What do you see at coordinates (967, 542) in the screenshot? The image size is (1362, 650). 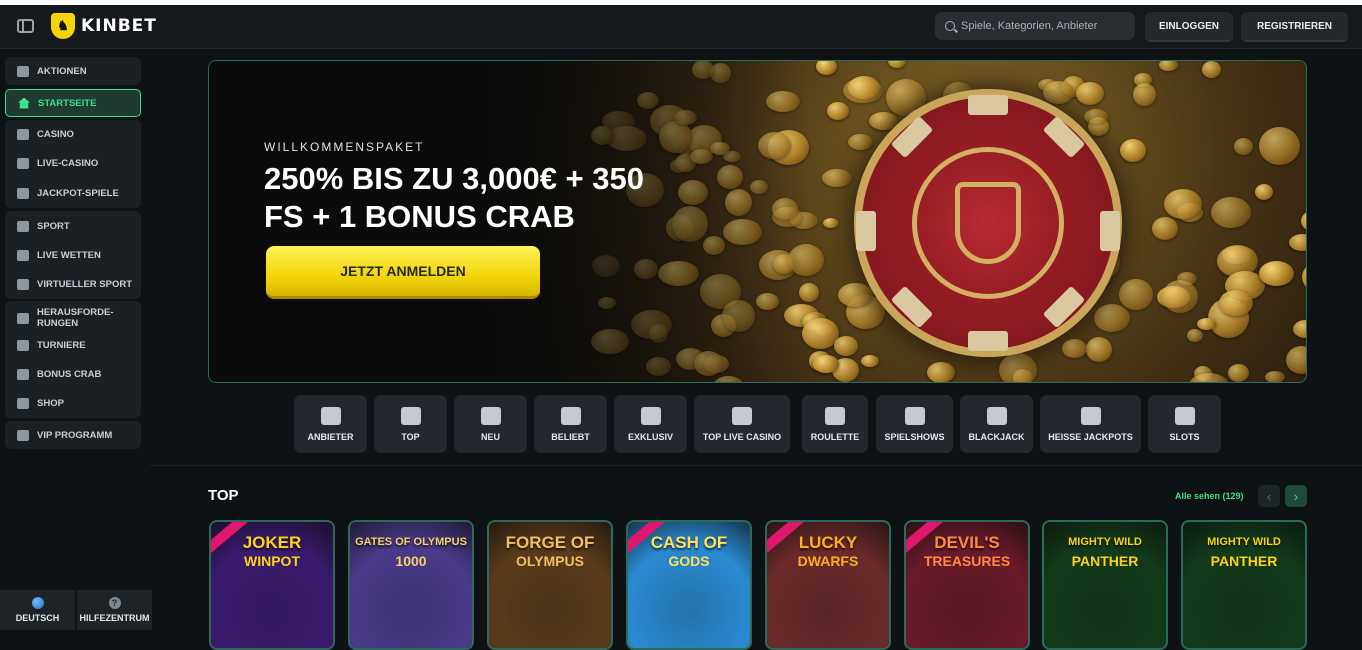 I see `game-title: DEVIL'S` at bounding box center [967, 542].